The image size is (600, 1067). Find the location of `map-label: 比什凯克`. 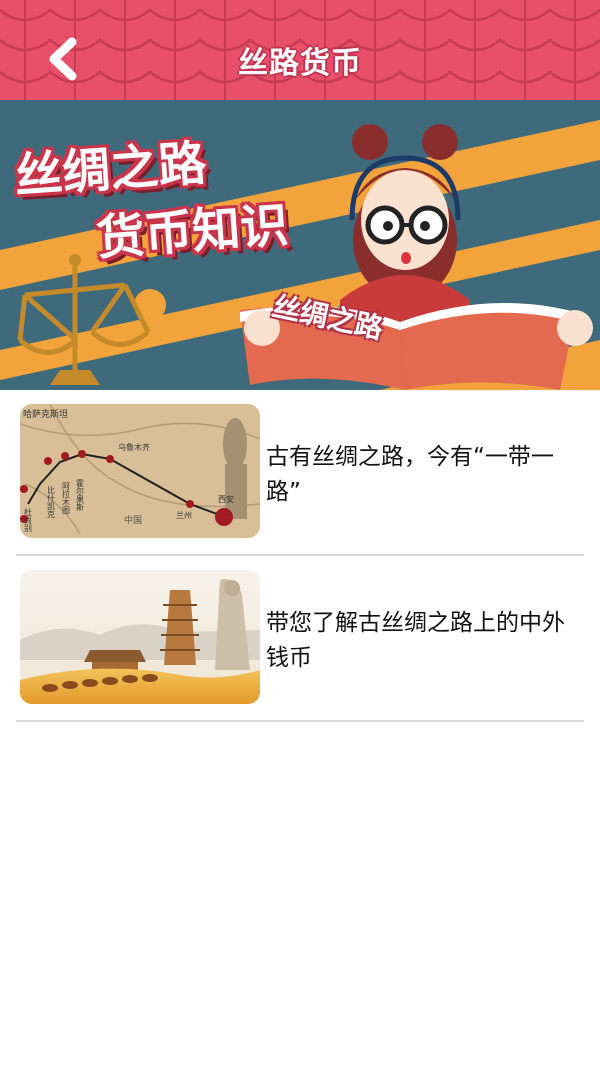

map-label: 比什凯克 is located at coordinates (51, 502).